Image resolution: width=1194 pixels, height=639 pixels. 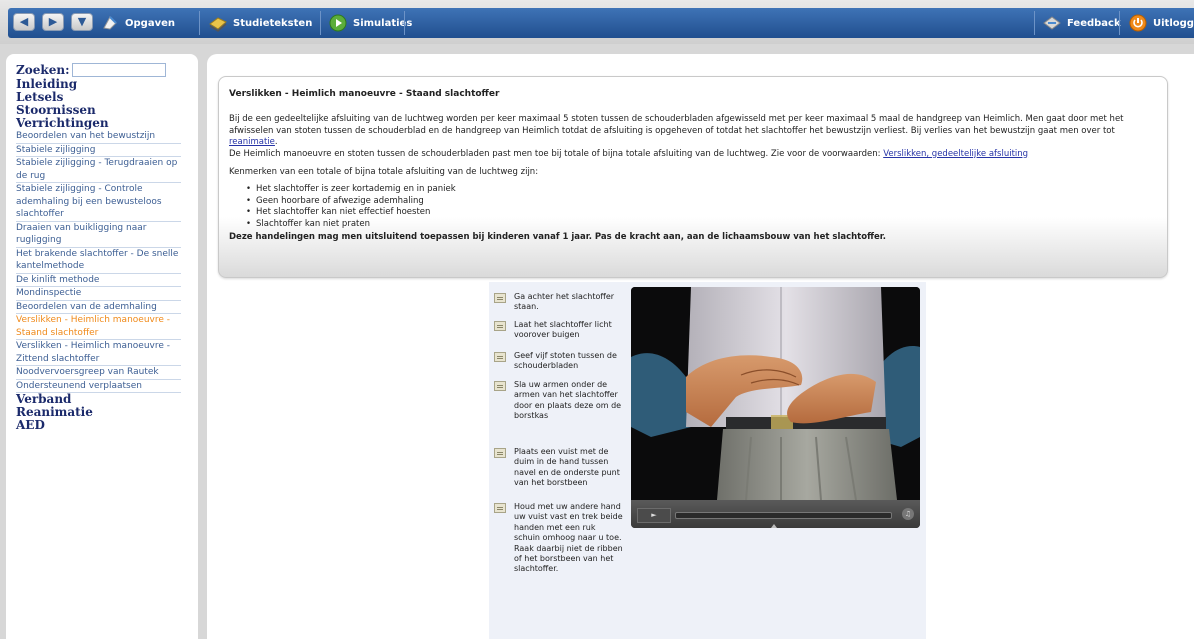 I want to click on chevron-down-icon: ▼, so click(x=82, y=22).